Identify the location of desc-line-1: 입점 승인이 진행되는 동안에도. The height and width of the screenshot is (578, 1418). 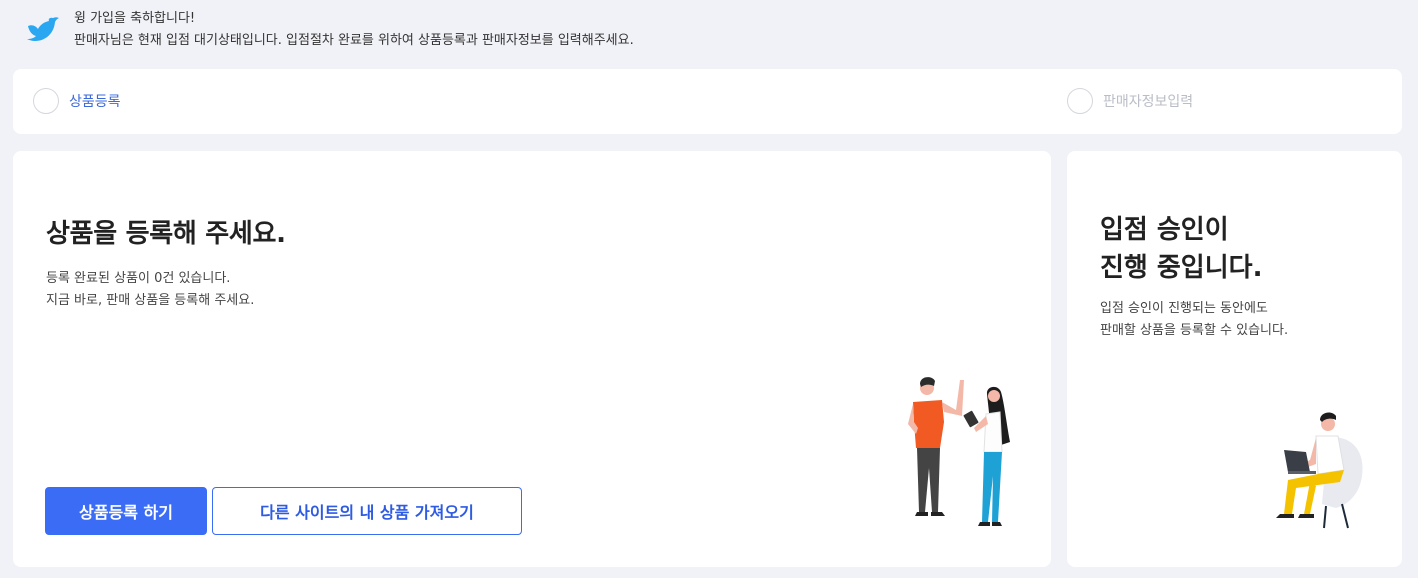
(1184, 308).